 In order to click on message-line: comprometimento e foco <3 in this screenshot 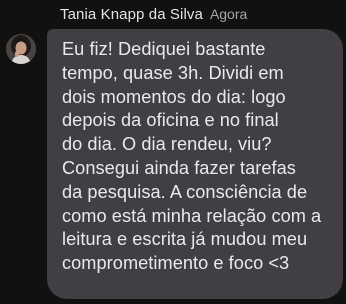, I will do `click(176, 263)`.